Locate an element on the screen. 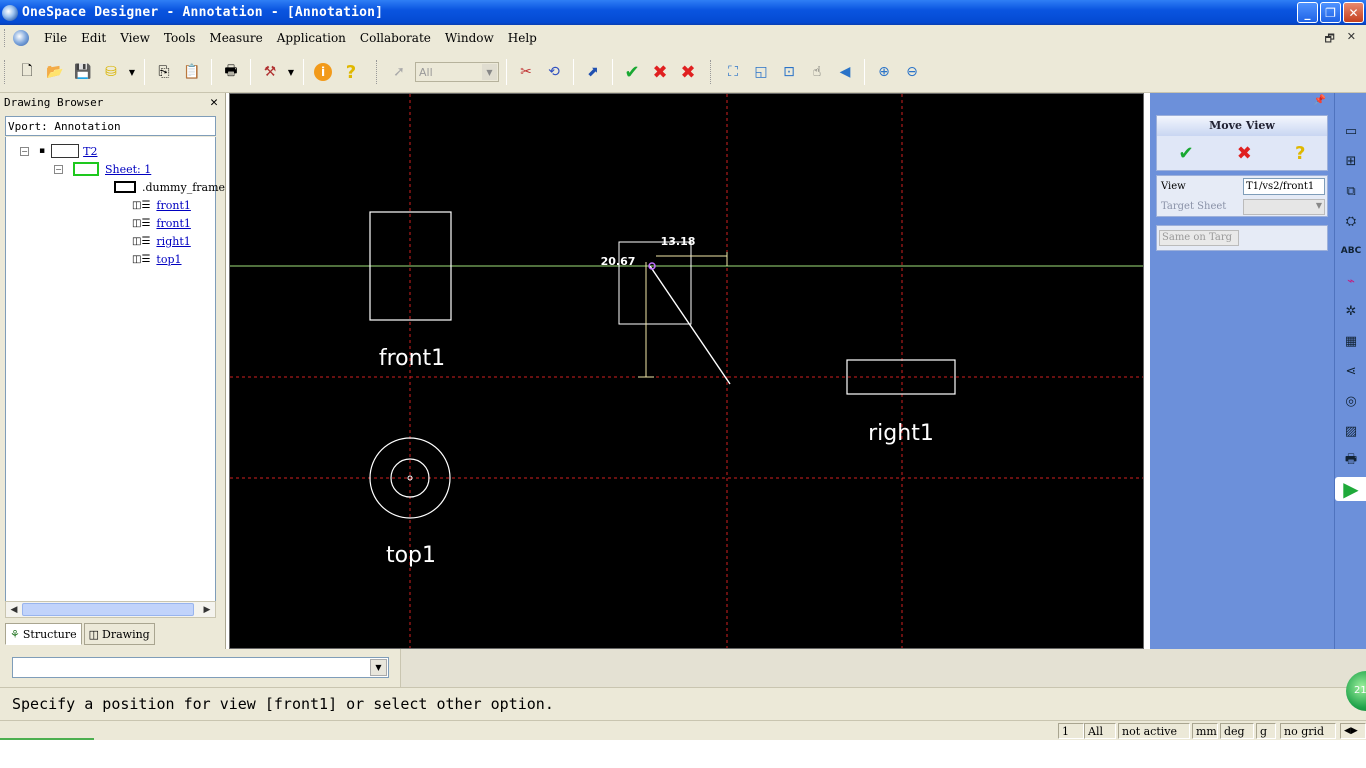  geometry-tool-icon: ⧉ is located at coordinates (1351, 191).